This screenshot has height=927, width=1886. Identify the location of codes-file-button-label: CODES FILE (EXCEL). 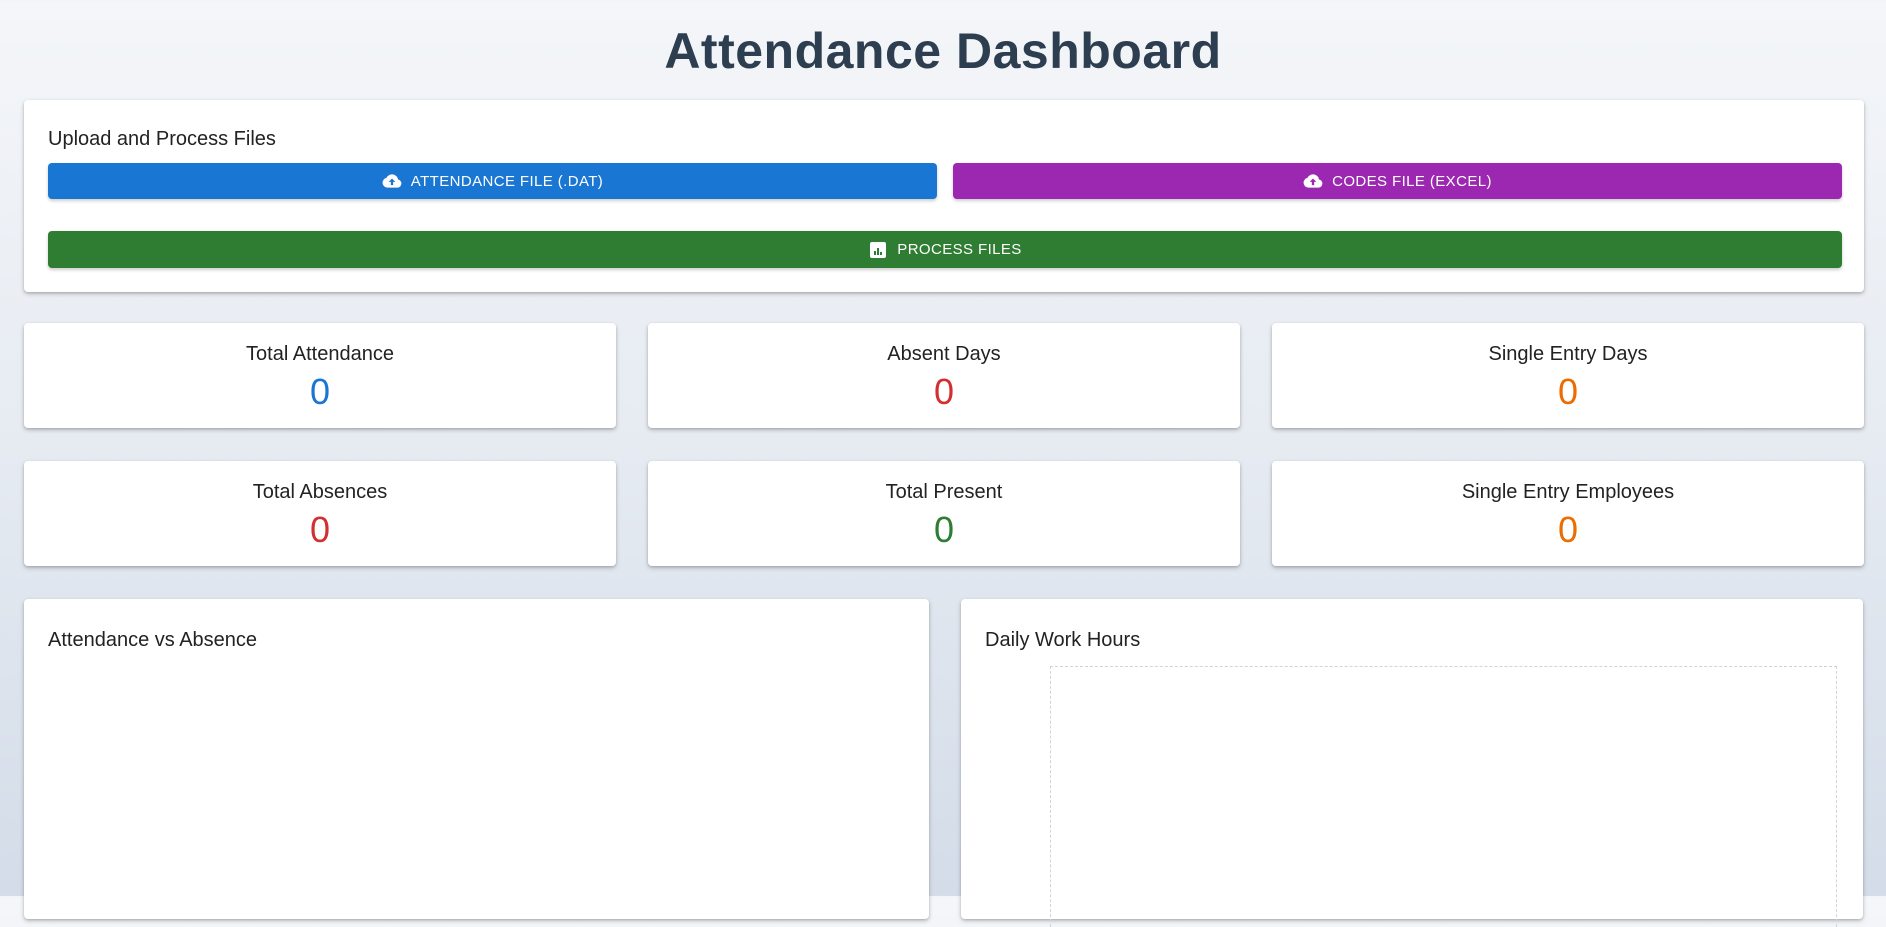
(1412, 181).